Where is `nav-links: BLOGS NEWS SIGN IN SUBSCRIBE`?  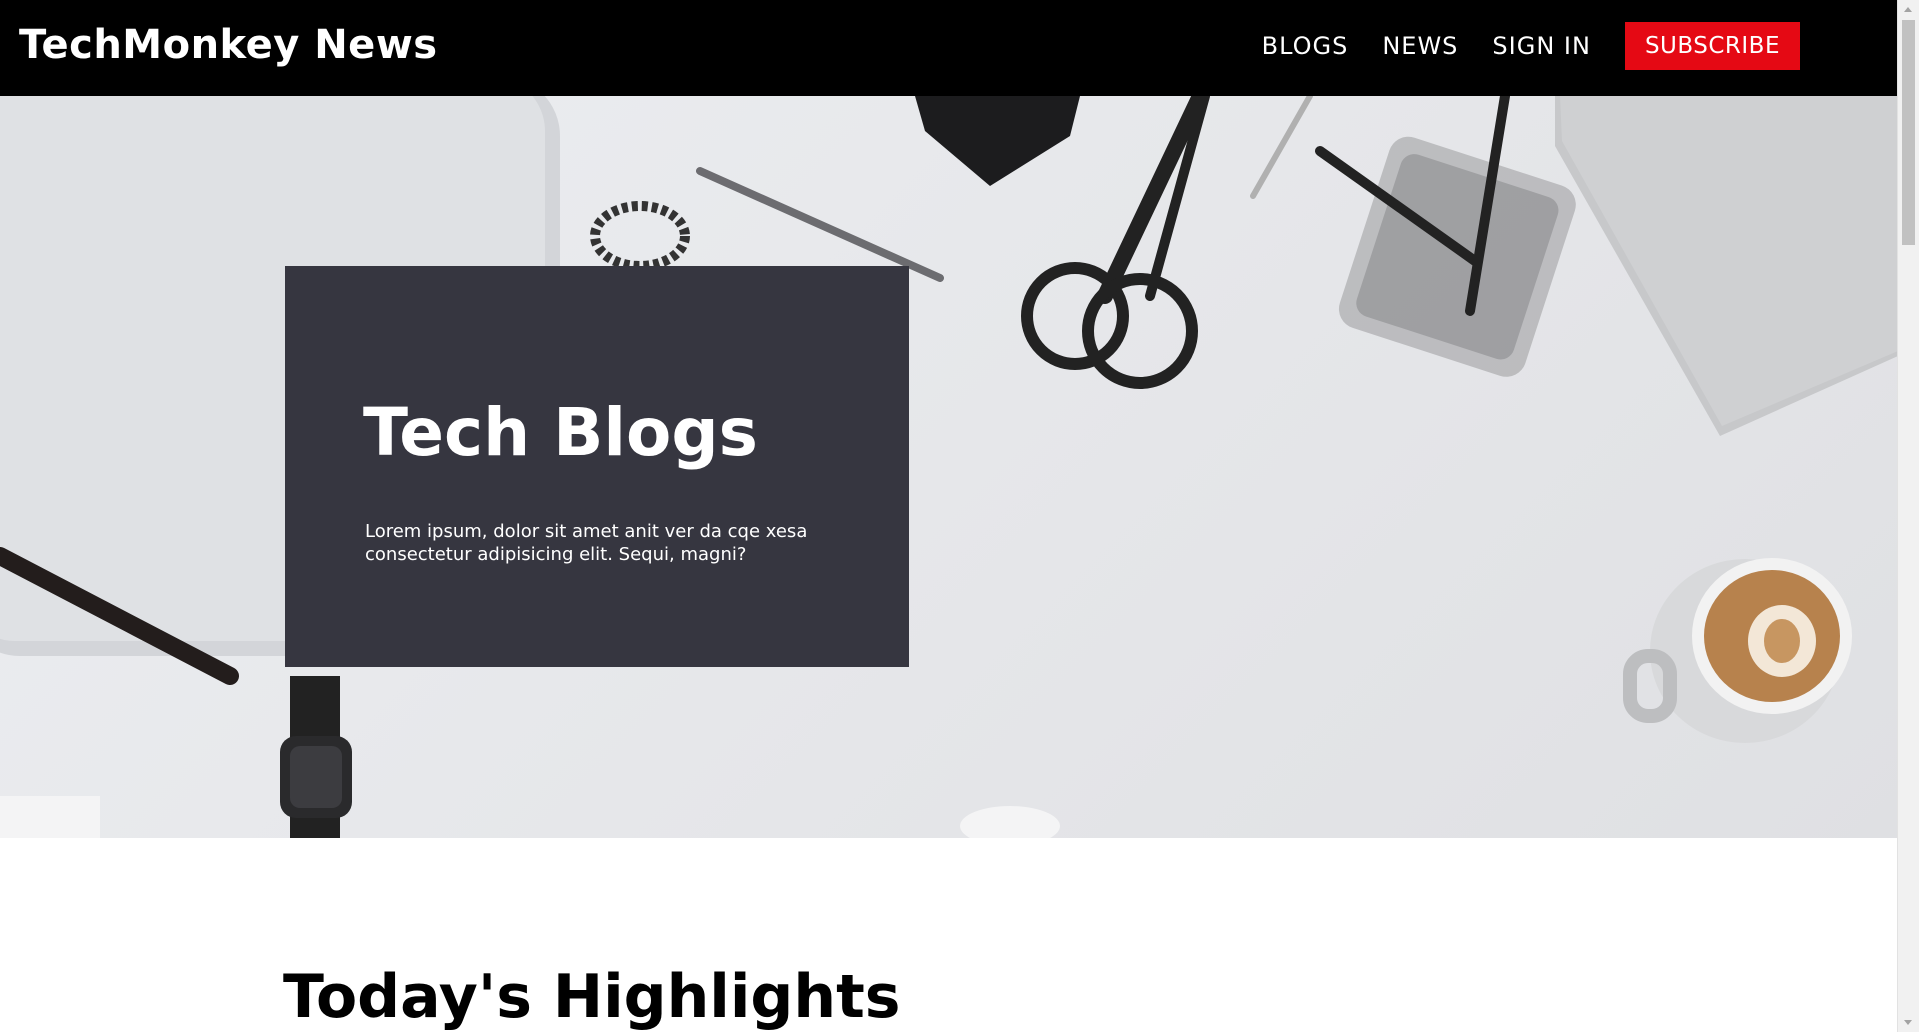
nav-links: BLOGS NEWS SIGN IN SUBSCRIBE is located at coordinates (1531, 46).